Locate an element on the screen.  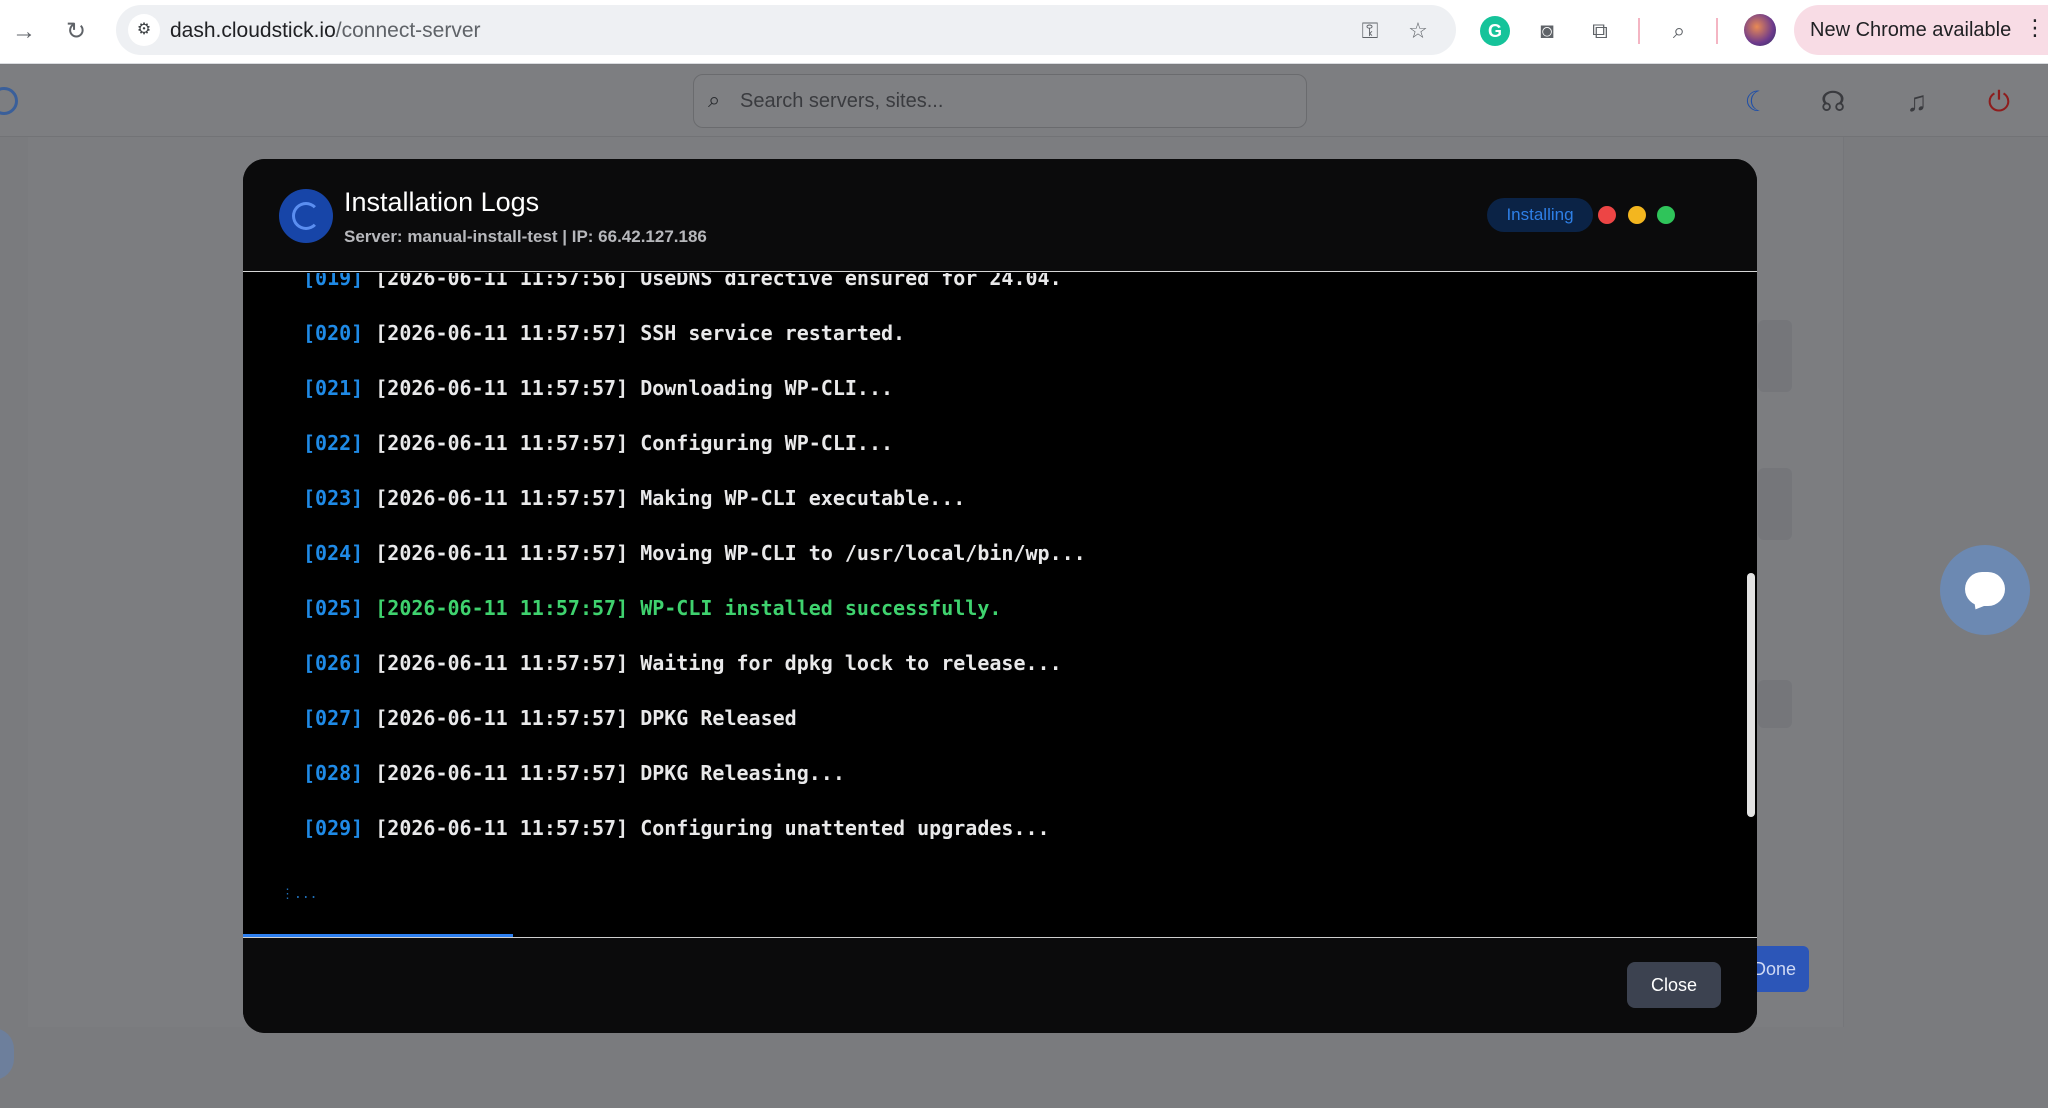
notifications-bell-icon: ♫ is located at coordinates (1917, 102).